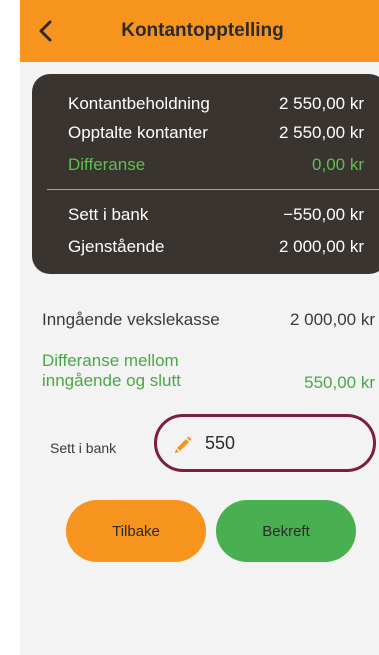 The height and width of the screenshot is (655, 379). I want to click on summary-label: Opptalte kontanter, so click(138, 132).